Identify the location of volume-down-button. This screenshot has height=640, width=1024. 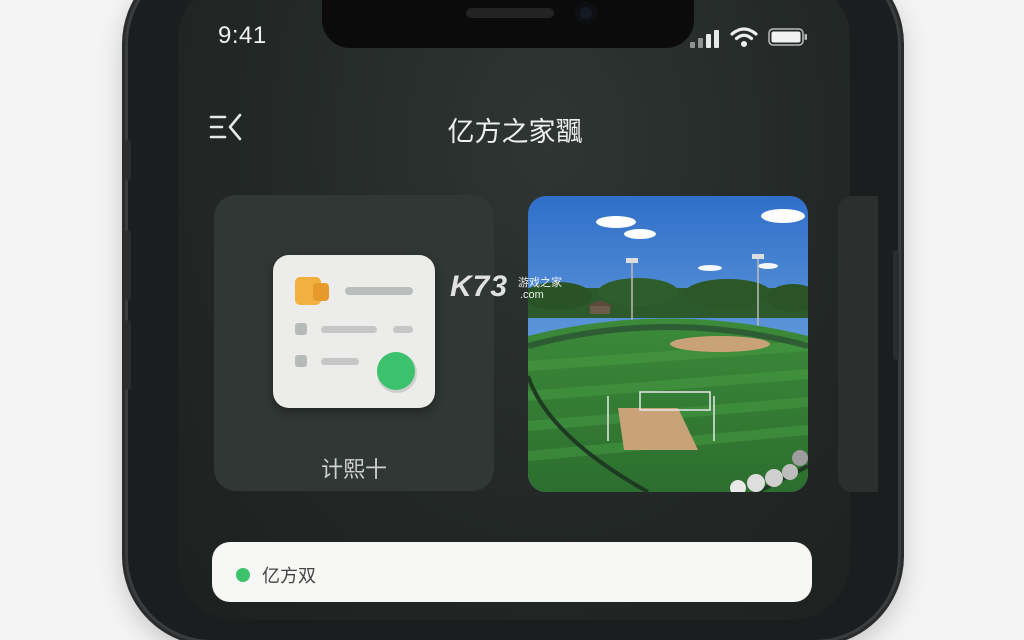
(128, 355).